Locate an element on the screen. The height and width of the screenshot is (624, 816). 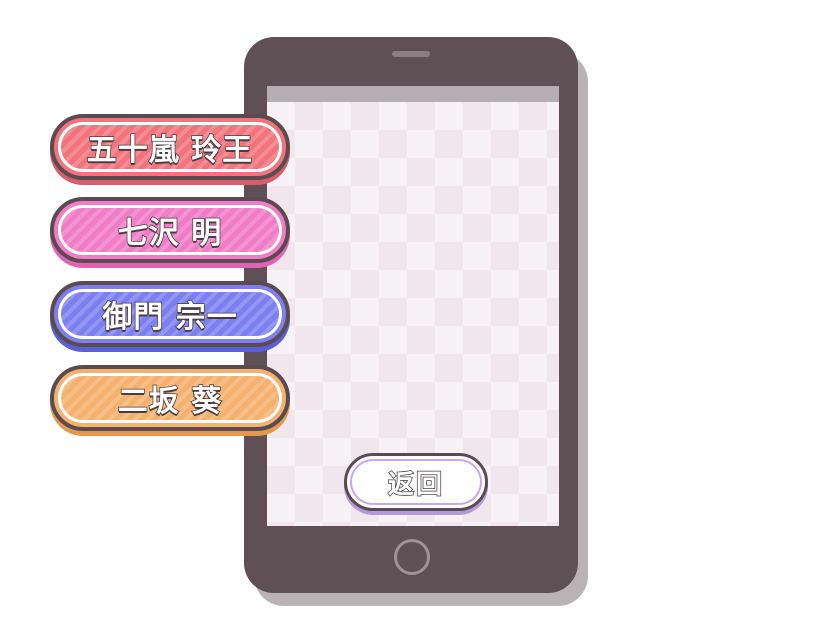
character-button-soichi: 御門 宗一 is located at coordinates (170, 314).